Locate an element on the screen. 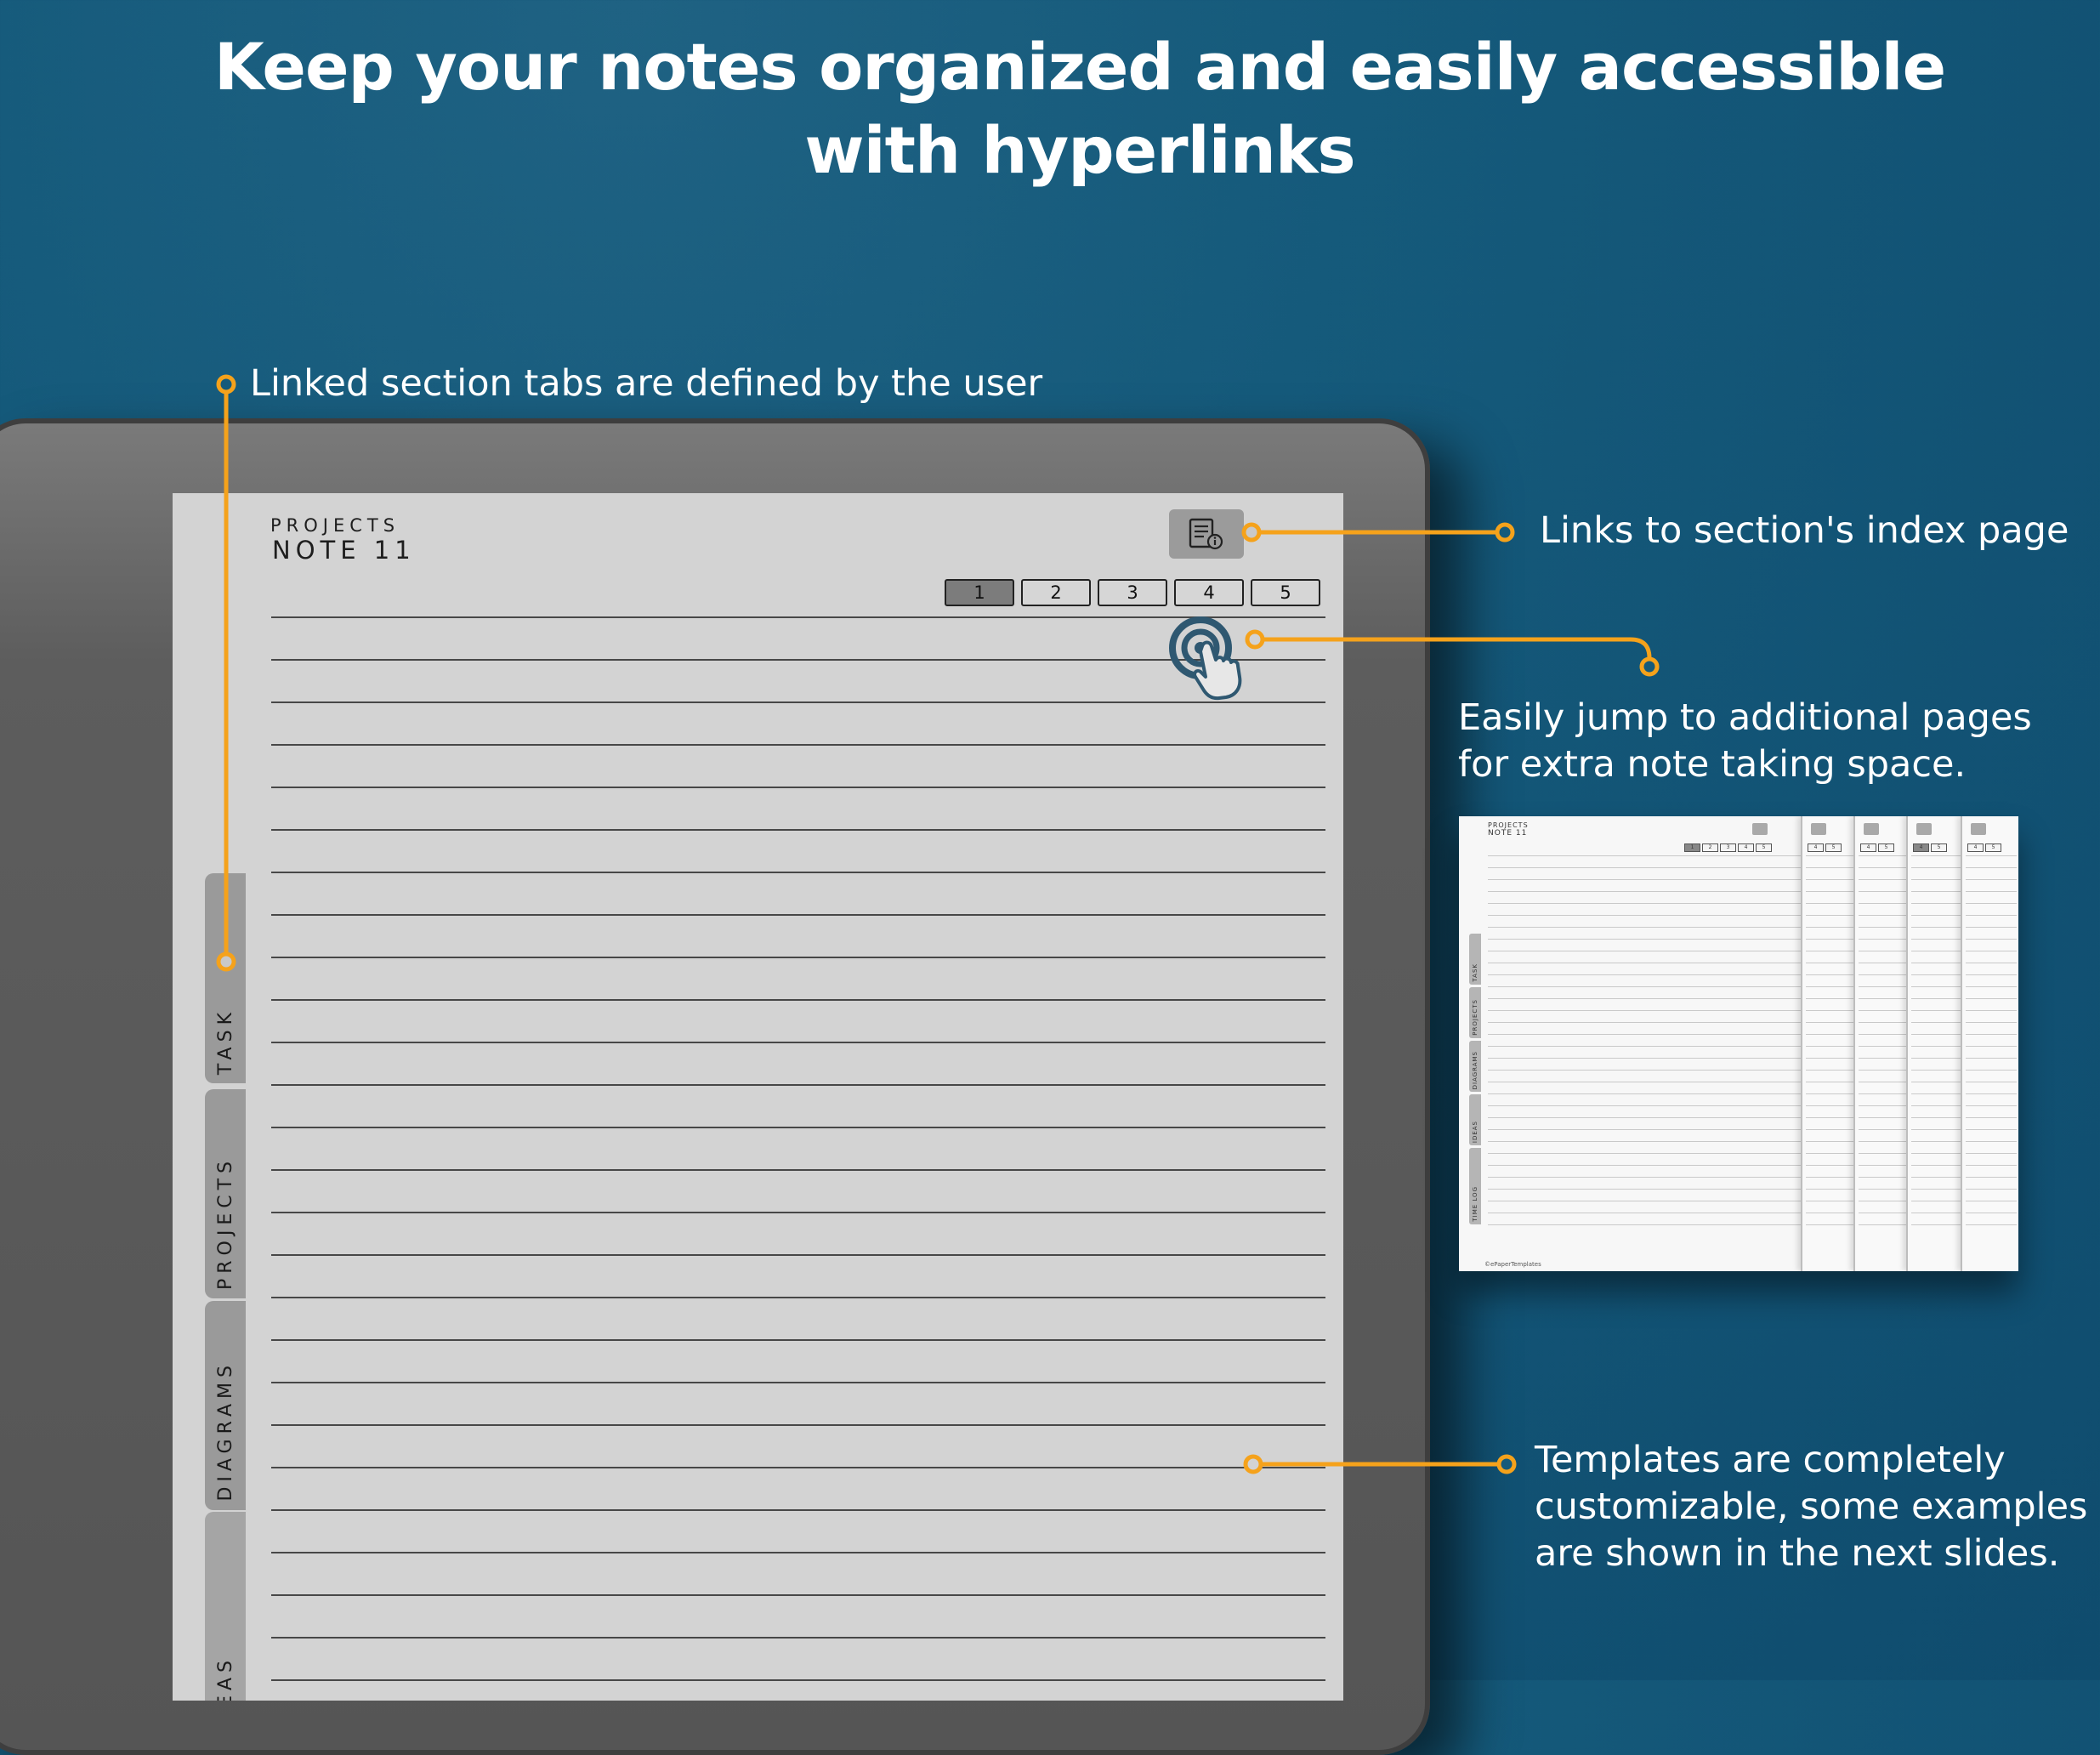  thumb-side-tab-task-label: TASK is located at coordinates (1475, 972).